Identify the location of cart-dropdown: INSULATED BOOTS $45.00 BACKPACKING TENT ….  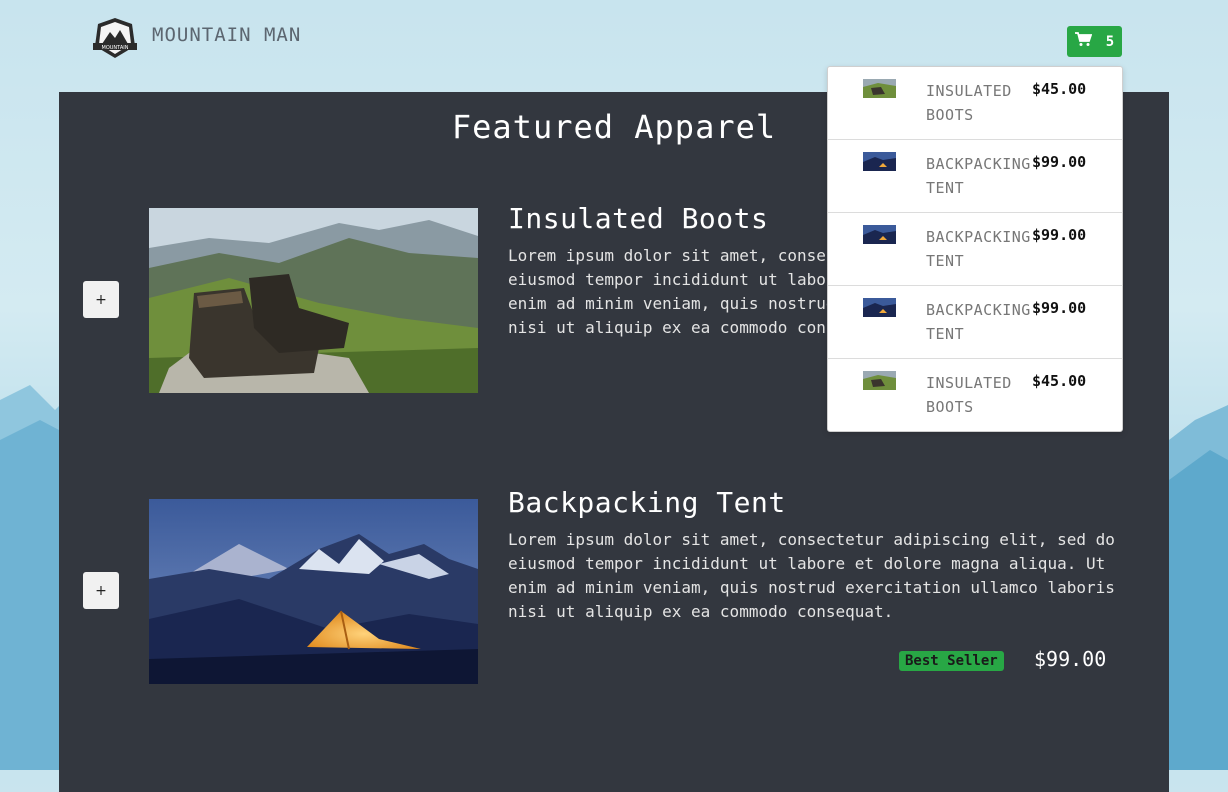
(975, 249).